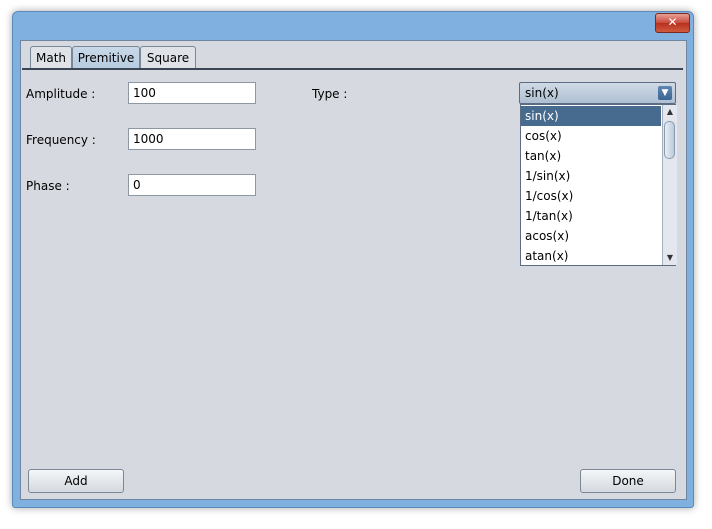 This screenshot has width=712, height=529. I want to click on type-option-inv-tan: 1/tan(x), so click(591, 216).